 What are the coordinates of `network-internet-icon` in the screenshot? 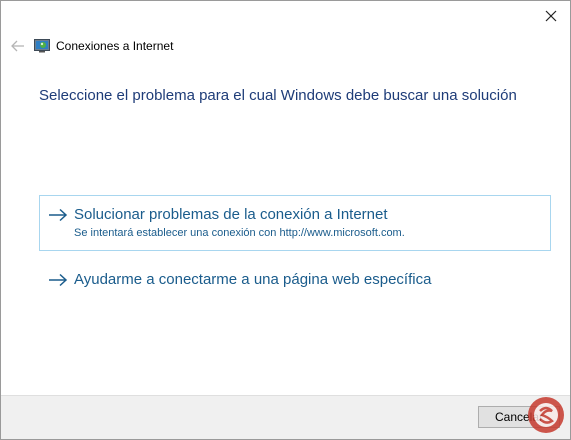 It's located at (42, 46).